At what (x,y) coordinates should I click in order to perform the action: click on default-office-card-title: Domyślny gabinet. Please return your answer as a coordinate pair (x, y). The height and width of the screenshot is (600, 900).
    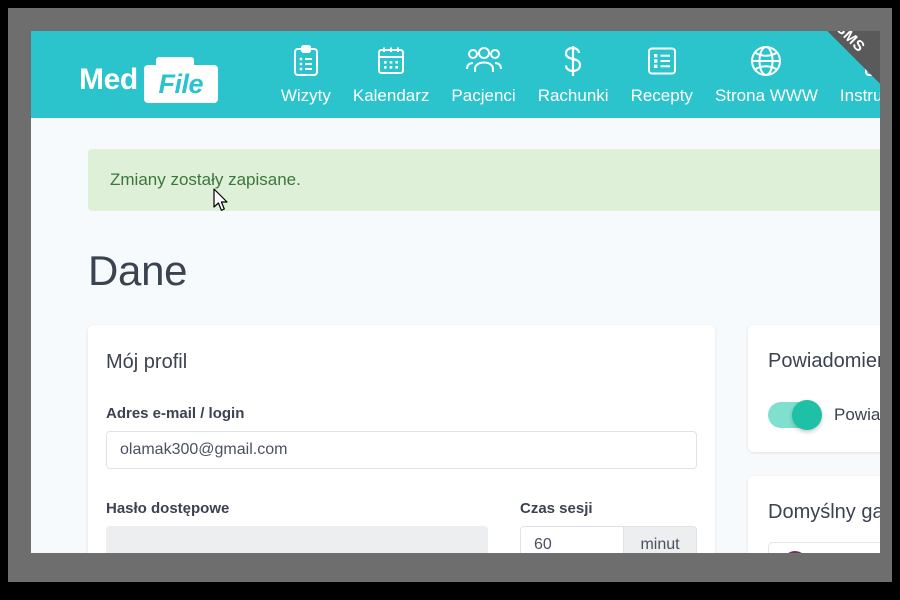
    Looking at the image, I should click on (824, 512).